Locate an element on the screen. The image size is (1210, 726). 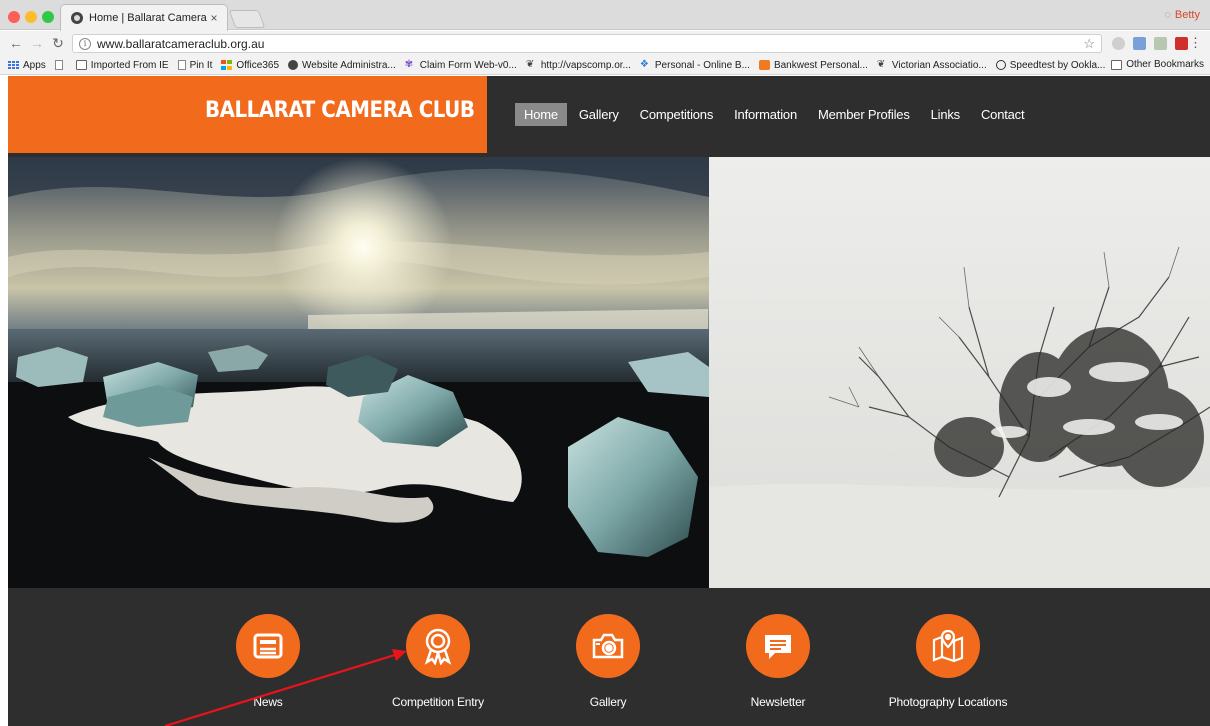
award-ribbon-icon is located at coordinates (438, 646).